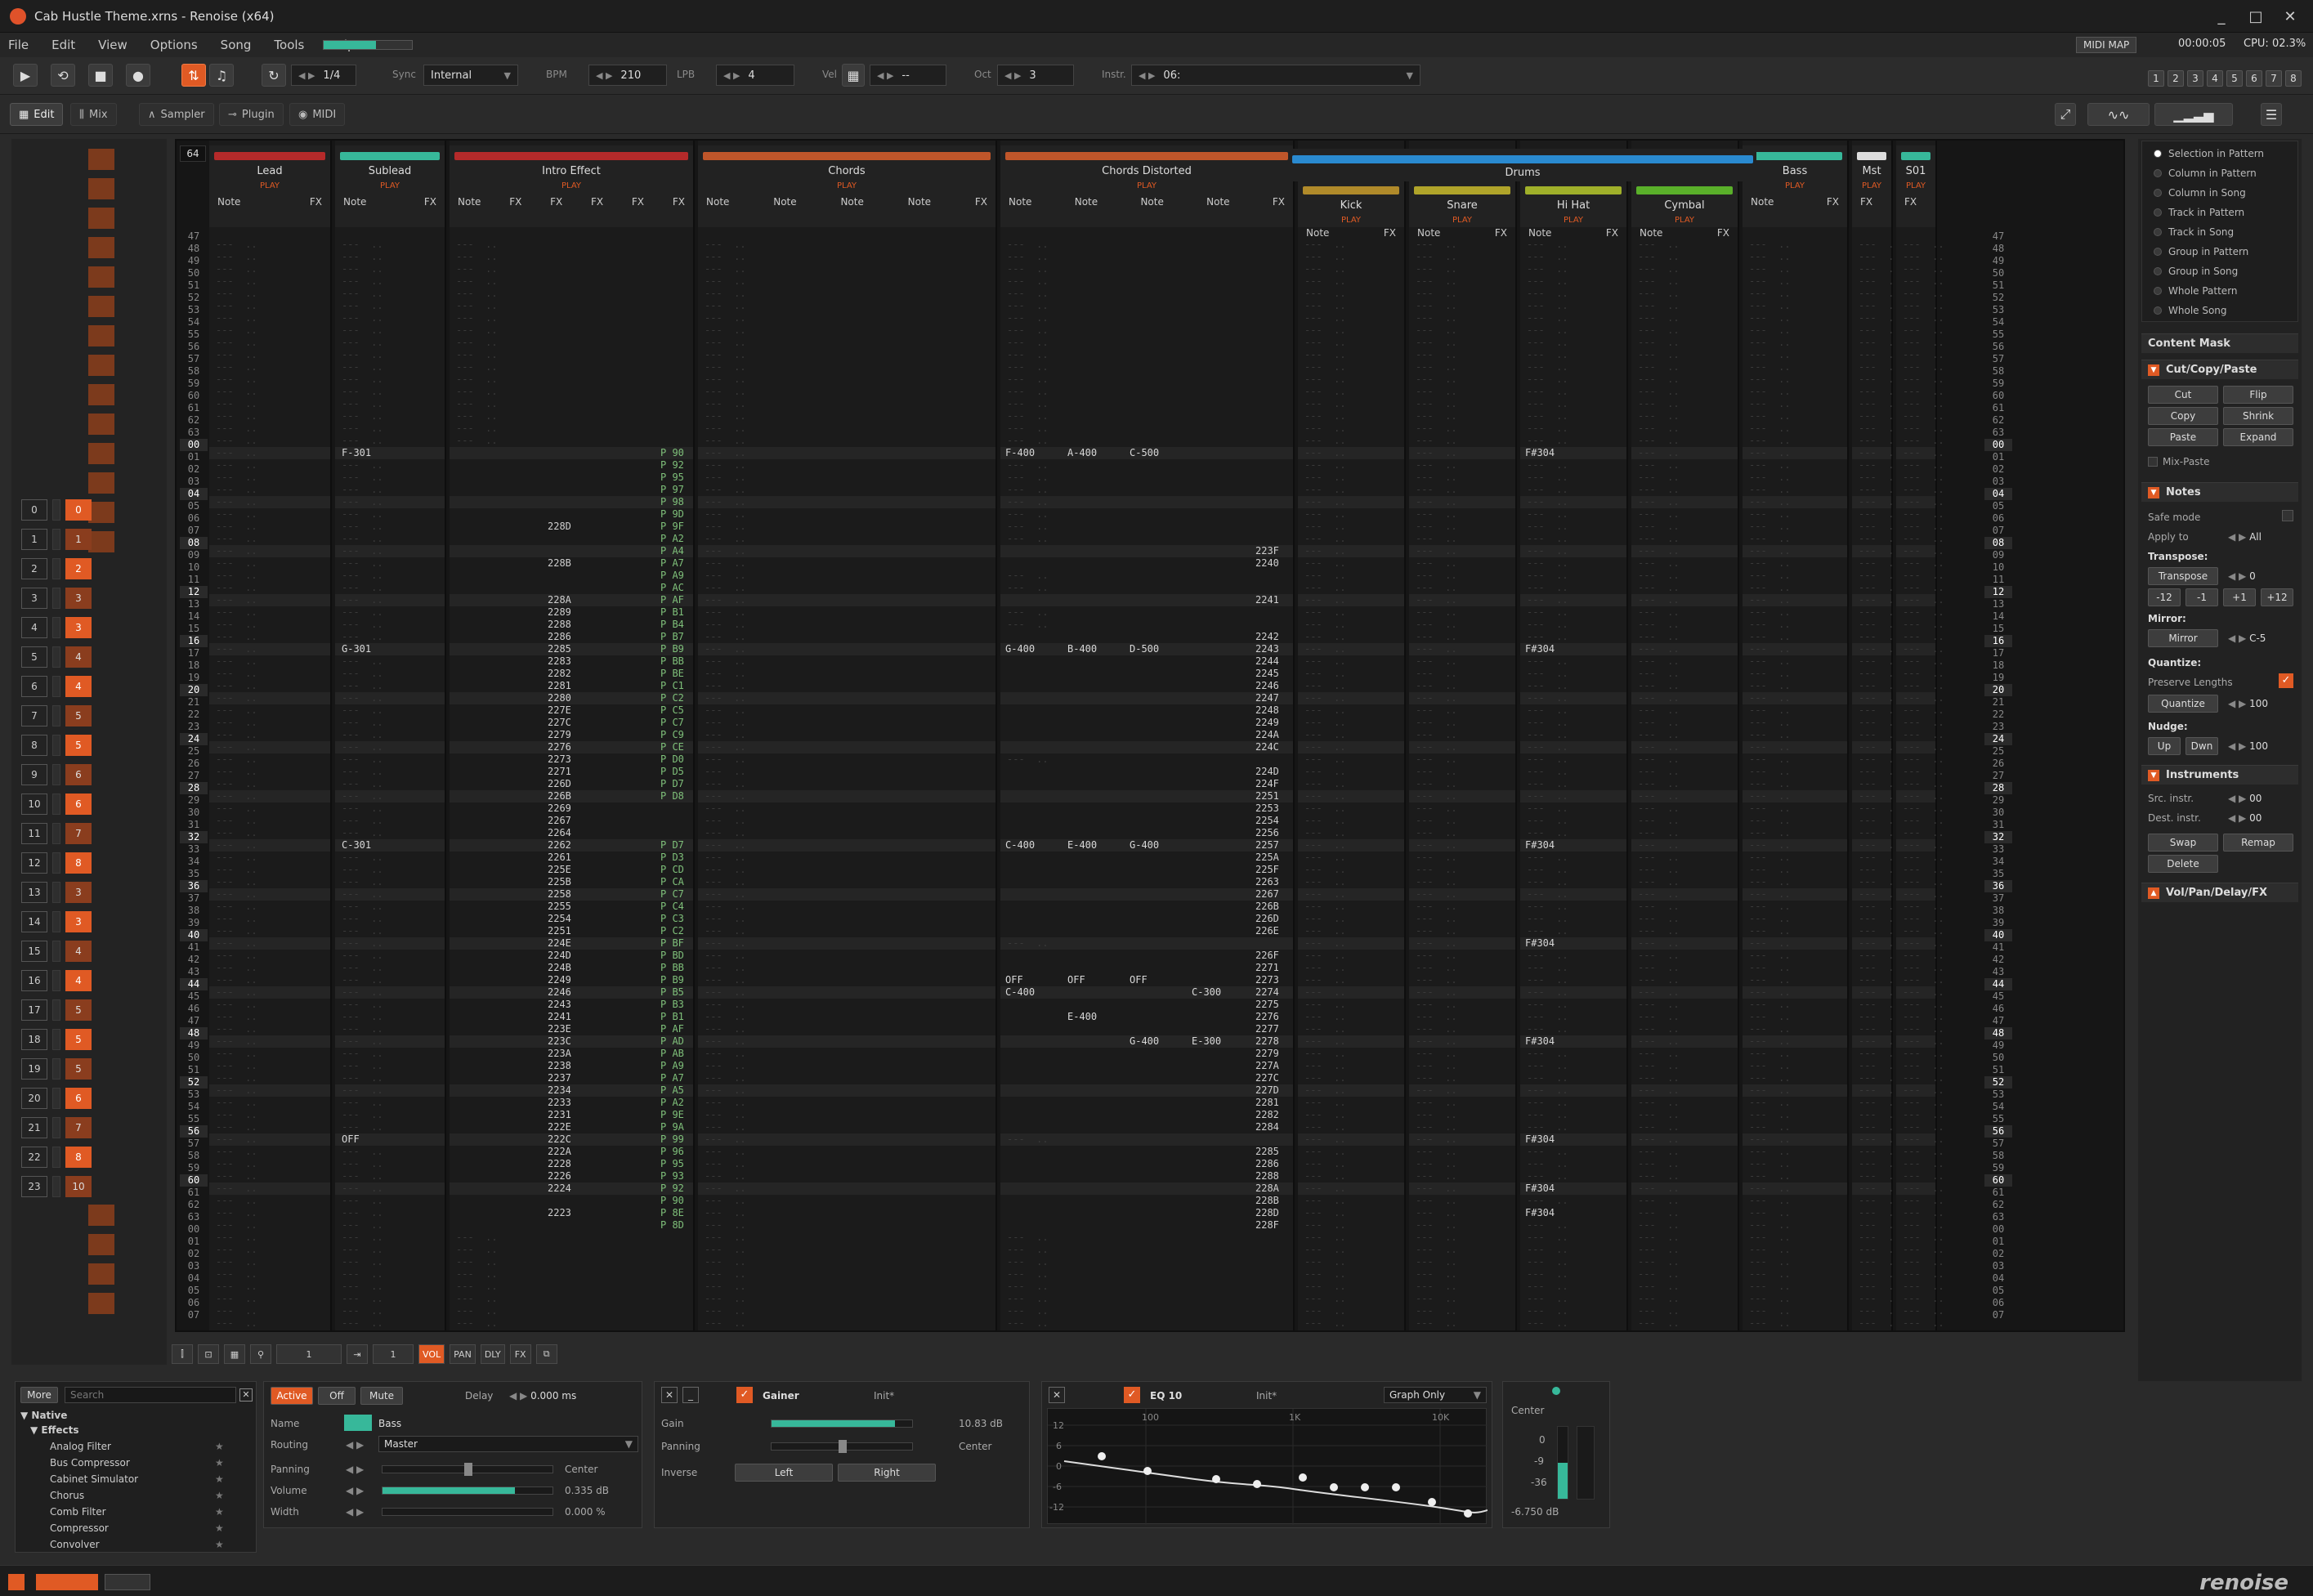  Describe the element at coordinates (572, 808) in the screenshot. I see `pattern-row: 2269` at that location.